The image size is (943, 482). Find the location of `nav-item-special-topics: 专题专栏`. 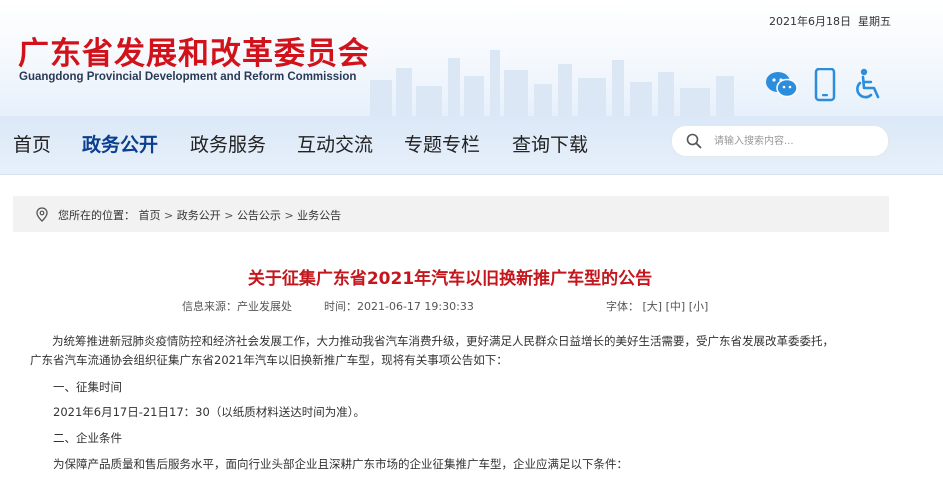

nav-item-special-topics: 专题专栏 is located at coordinates (442, 143).